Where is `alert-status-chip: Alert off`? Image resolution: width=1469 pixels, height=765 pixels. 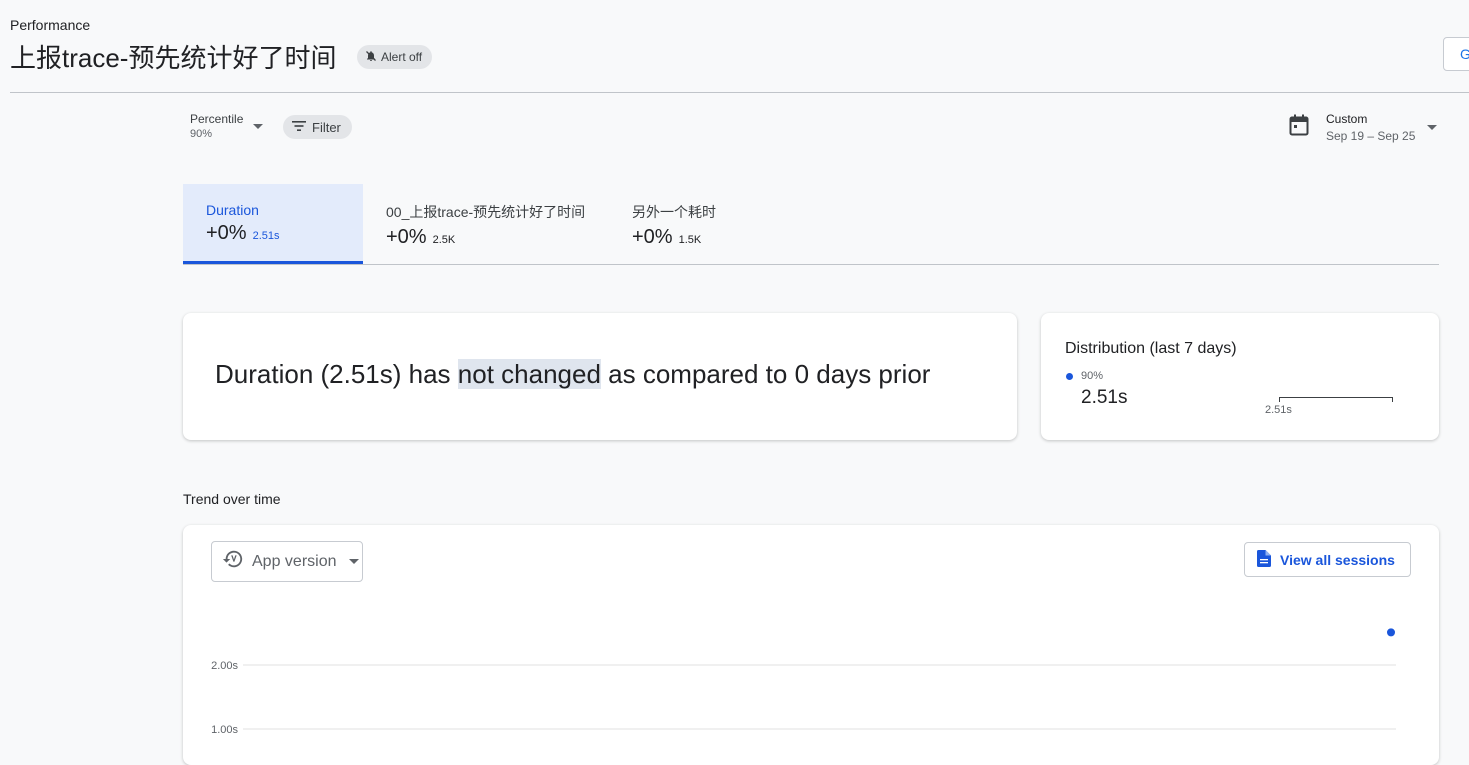
alert-status-chip: Alert off is located at coordinates (395, 57).